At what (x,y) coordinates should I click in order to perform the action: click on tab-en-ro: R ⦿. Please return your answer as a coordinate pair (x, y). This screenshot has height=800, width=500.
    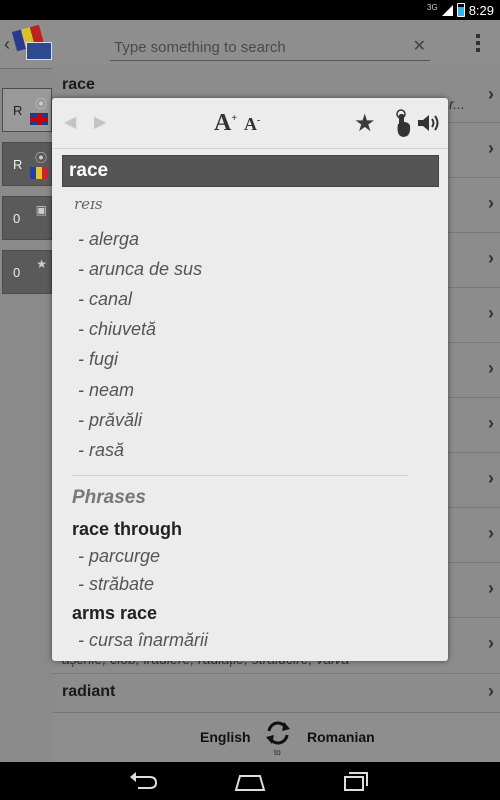
    Looking at the image, I should click on (27, 110).